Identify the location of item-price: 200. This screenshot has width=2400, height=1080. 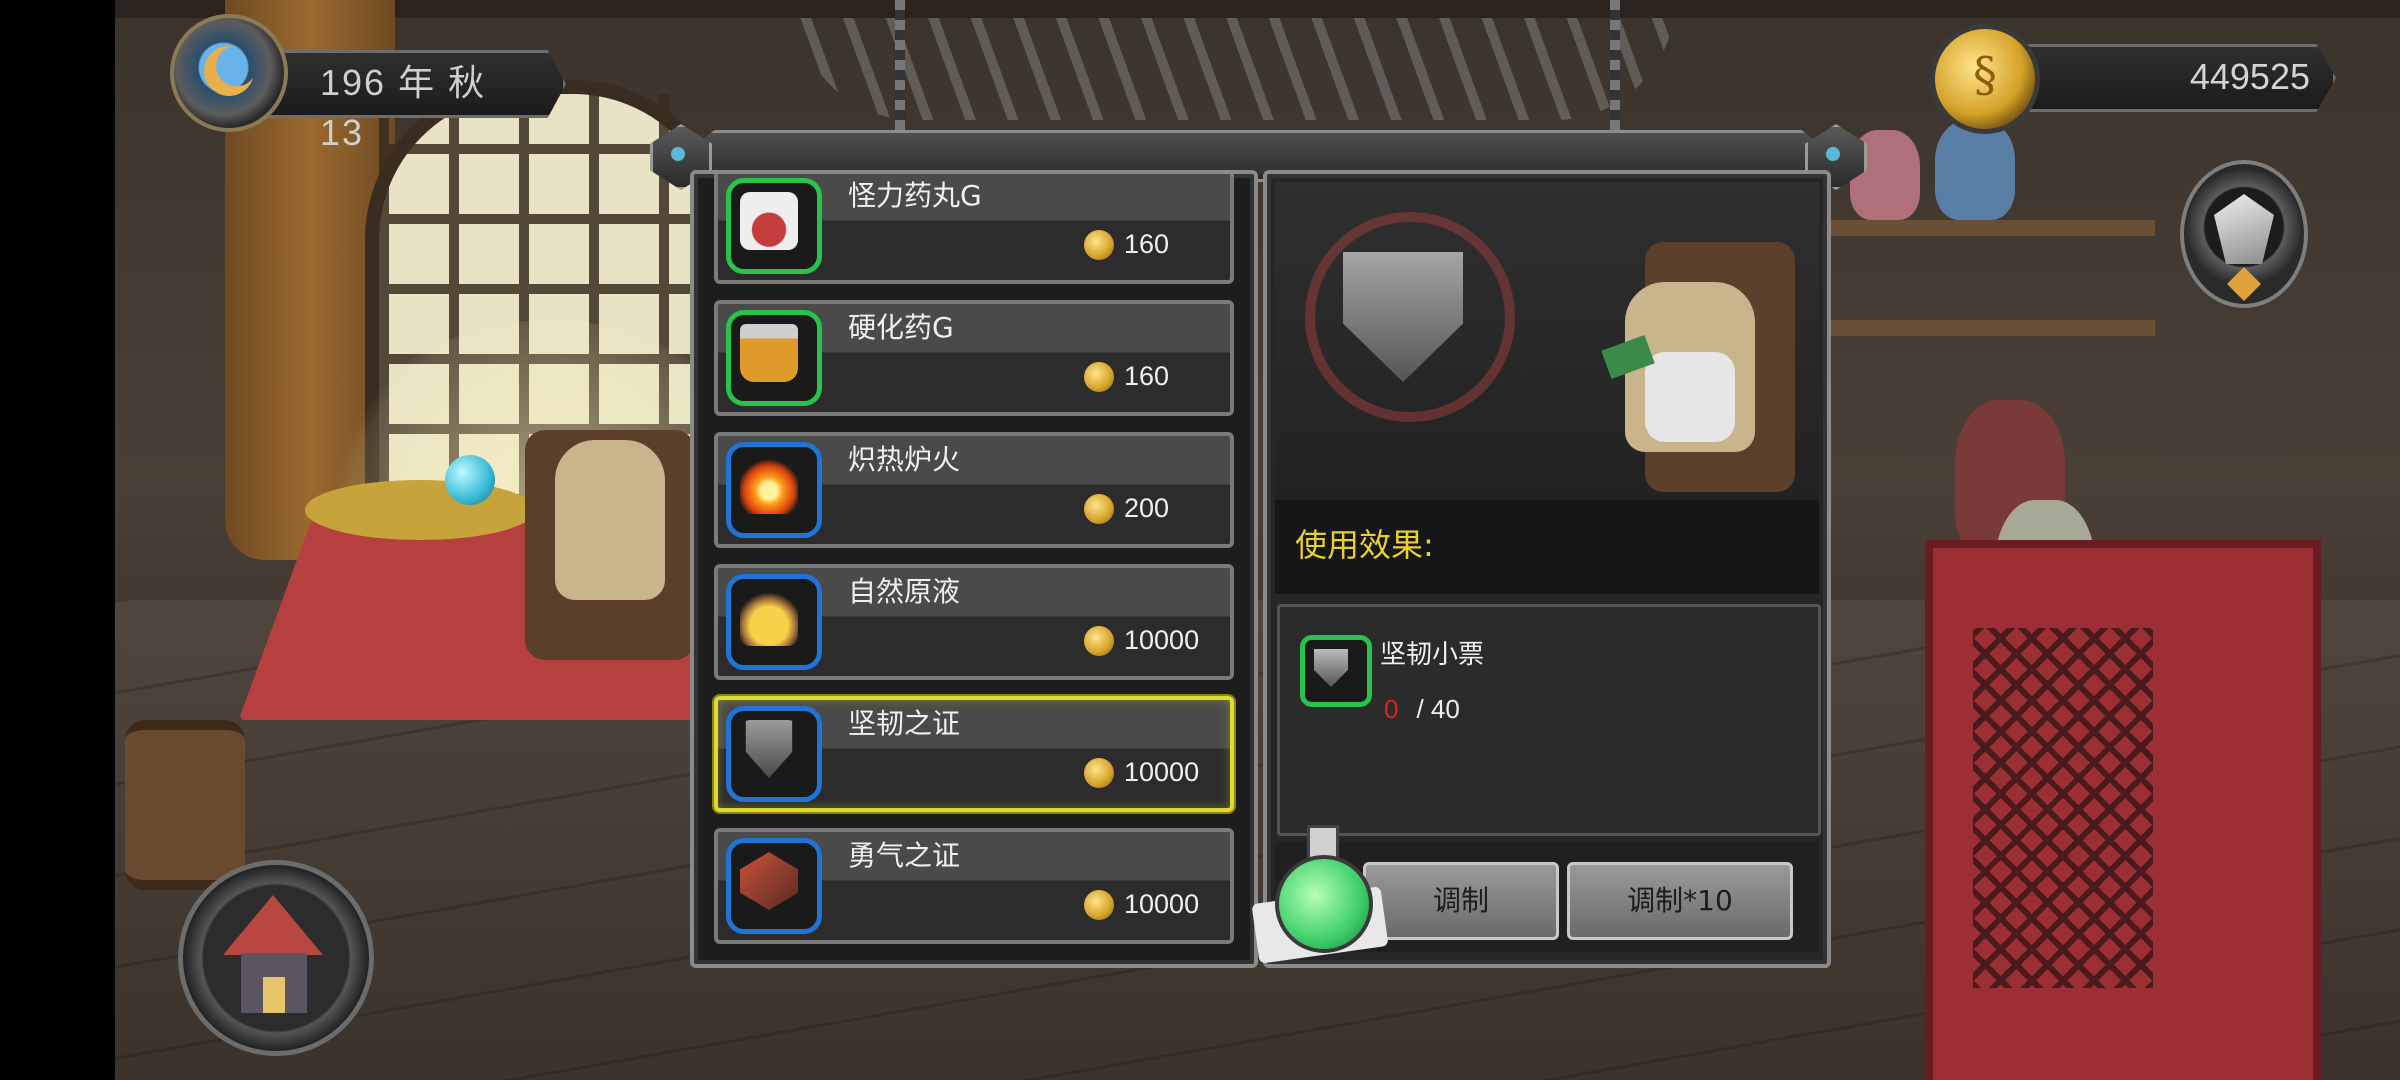
(1147, 508).